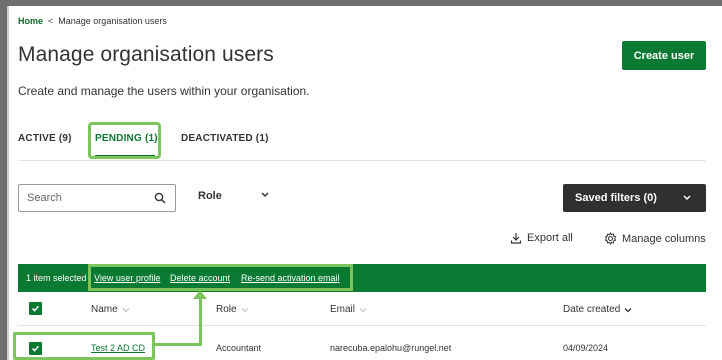 This screenshot has height=360, width=722. What do you see at coordinates (210, 196) in the screenshot?
I see `role-filter-label: Role` at bounding box center [210, 196].